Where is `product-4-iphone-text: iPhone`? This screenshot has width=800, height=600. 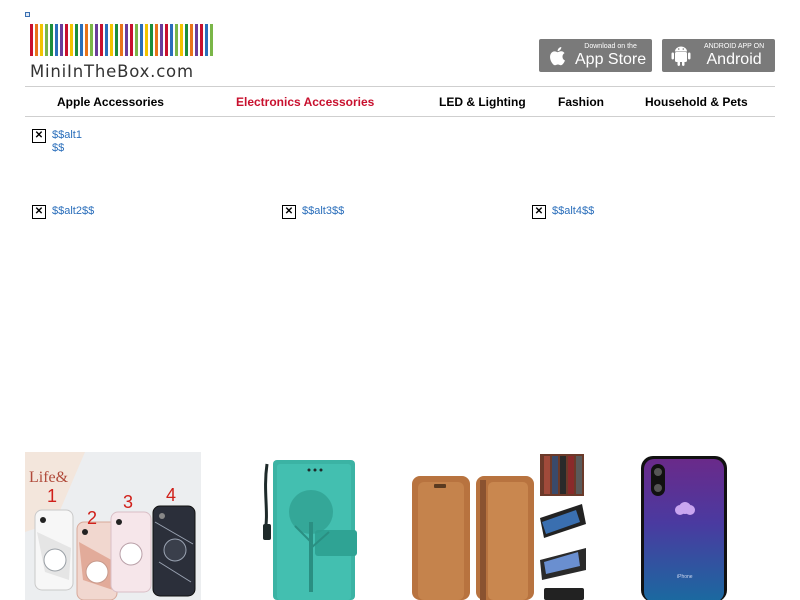 product-4-iphone-text: iPhone is located at coordinates (685, 577).